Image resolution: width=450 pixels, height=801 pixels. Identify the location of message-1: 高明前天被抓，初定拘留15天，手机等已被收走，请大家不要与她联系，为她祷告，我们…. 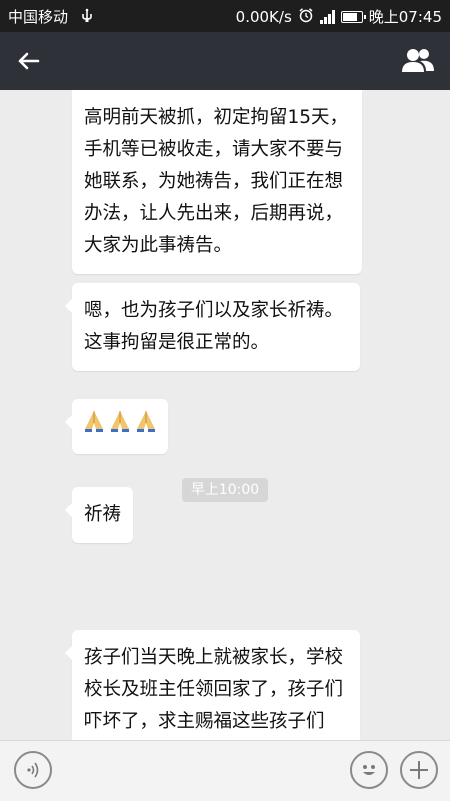
(217, 182).